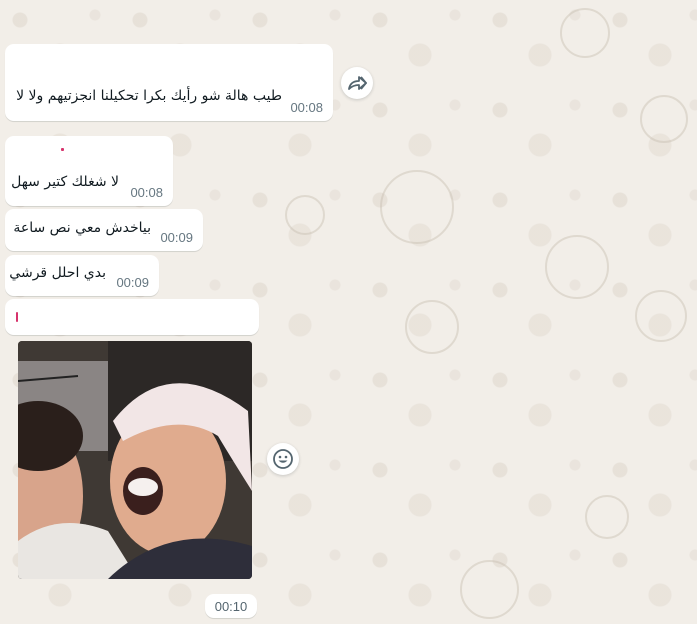 The width and height of the screenshot is (697, 624). I want to click on image-message, so click(135, 460).